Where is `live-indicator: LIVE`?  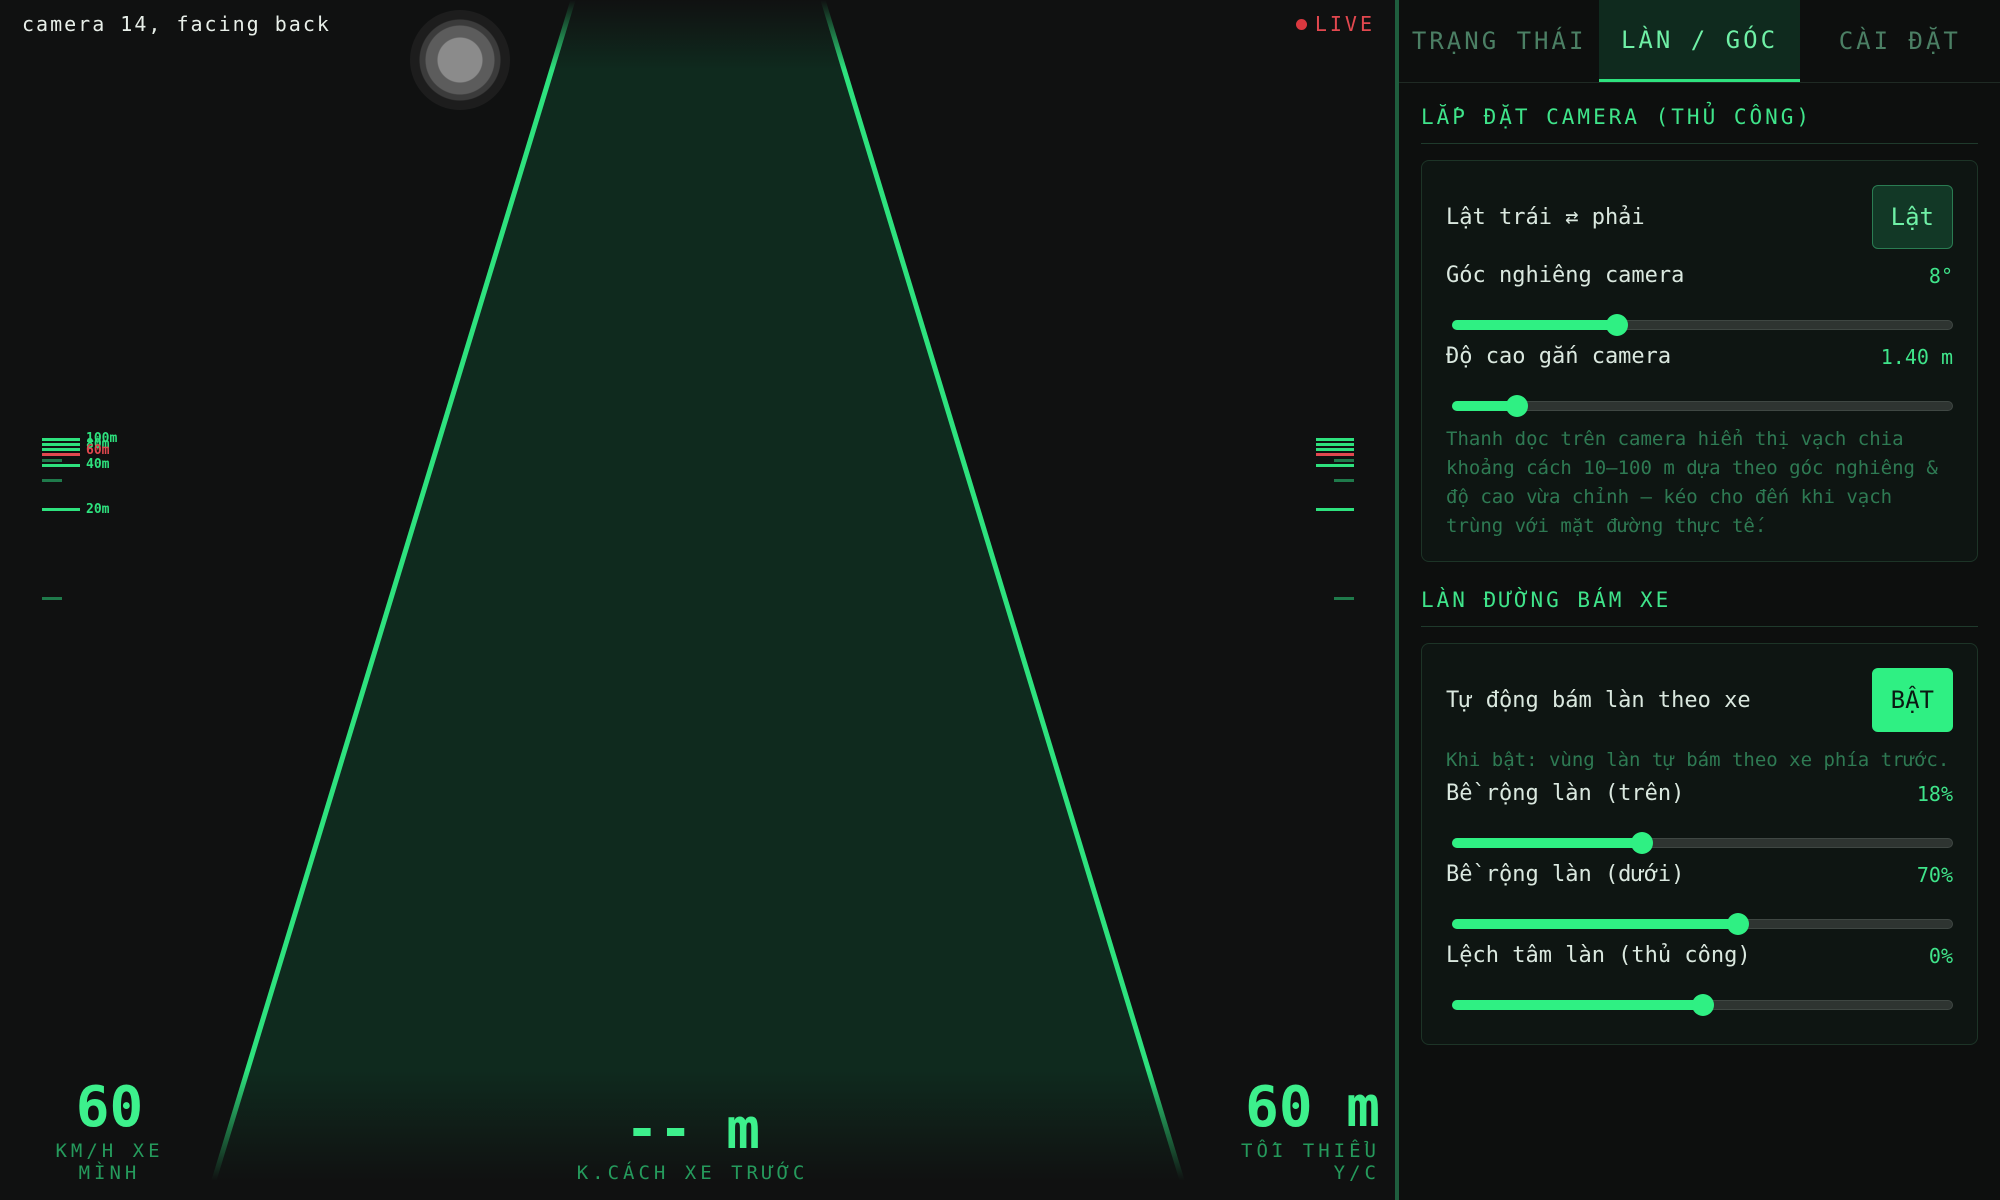
live-indicator: LIVE is located at coordinates (1335, 24).